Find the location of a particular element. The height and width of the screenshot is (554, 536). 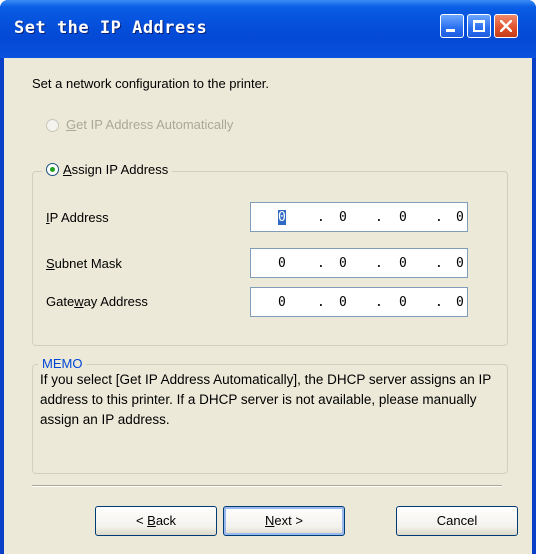

assign-ip-legend: Assign IP Address is located at coordinates (107, 169).